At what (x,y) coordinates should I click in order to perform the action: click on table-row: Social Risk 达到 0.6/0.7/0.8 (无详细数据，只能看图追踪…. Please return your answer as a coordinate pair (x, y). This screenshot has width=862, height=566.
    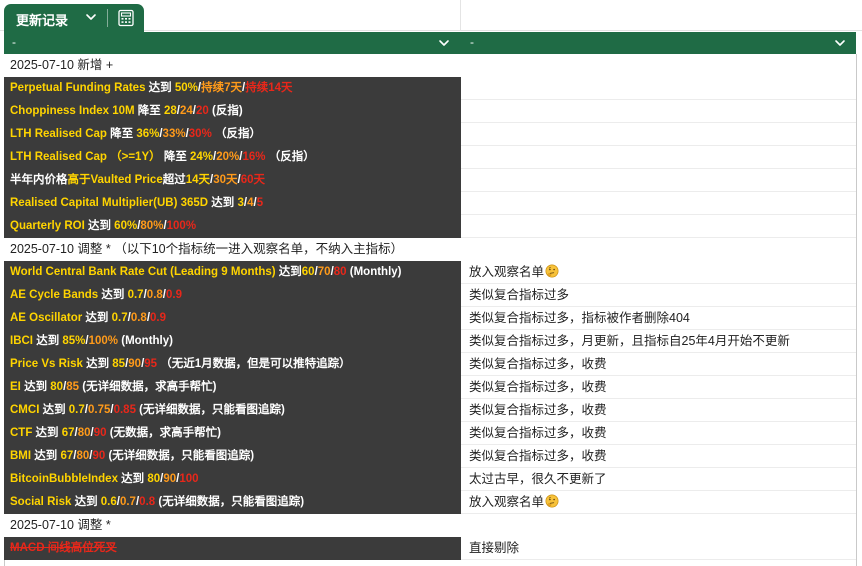
    Looking at the image, I should click on (430, 502).